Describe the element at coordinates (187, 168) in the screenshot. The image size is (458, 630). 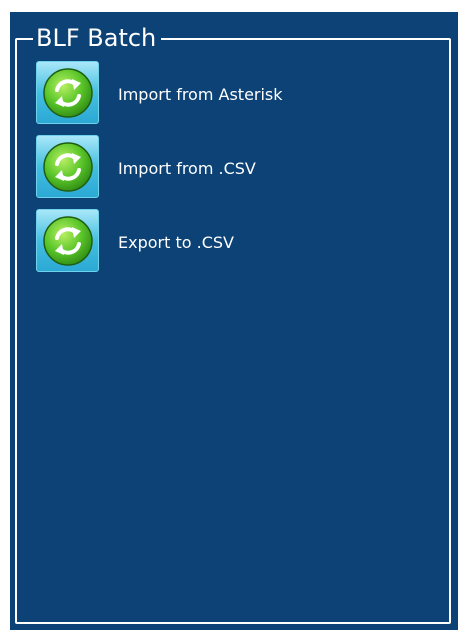
I see `import-from-csv-label: Import from .CSV` at that location.